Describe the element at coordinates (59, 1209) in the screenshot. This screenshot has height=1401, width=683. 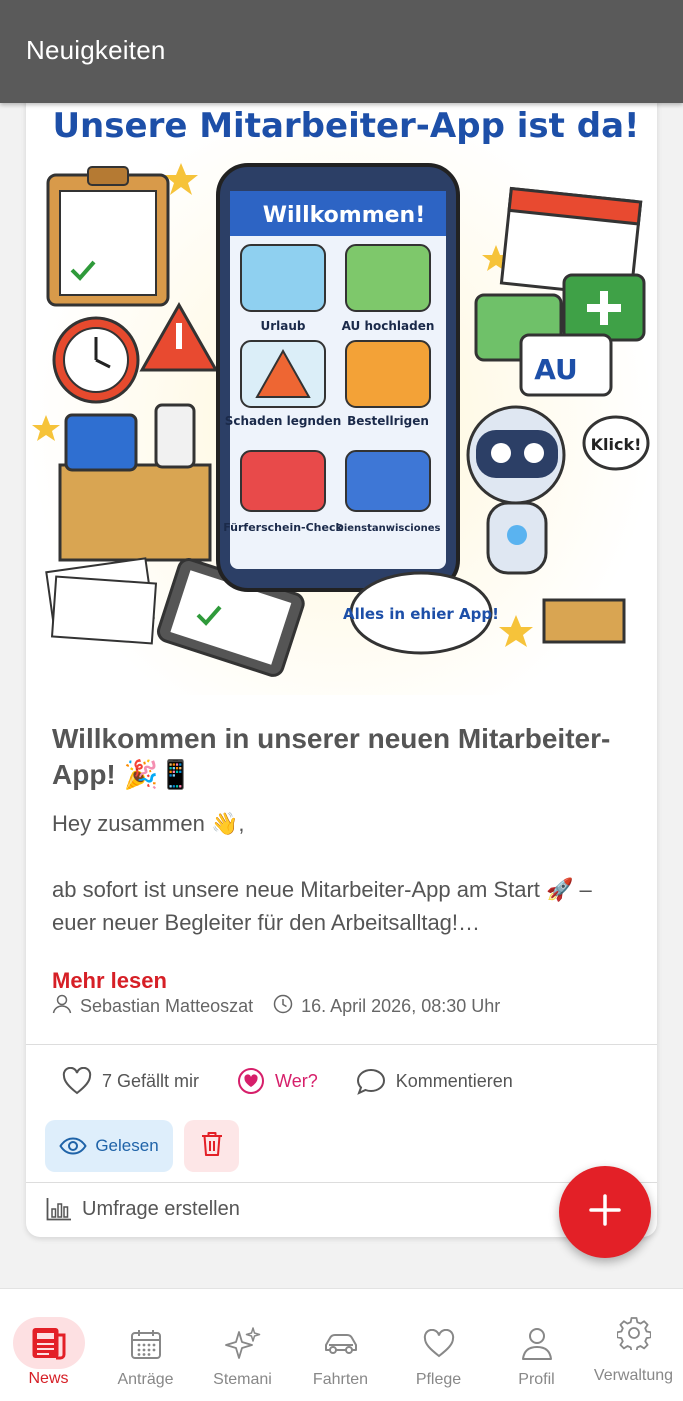
I see `bar-chart-icon` at that location.